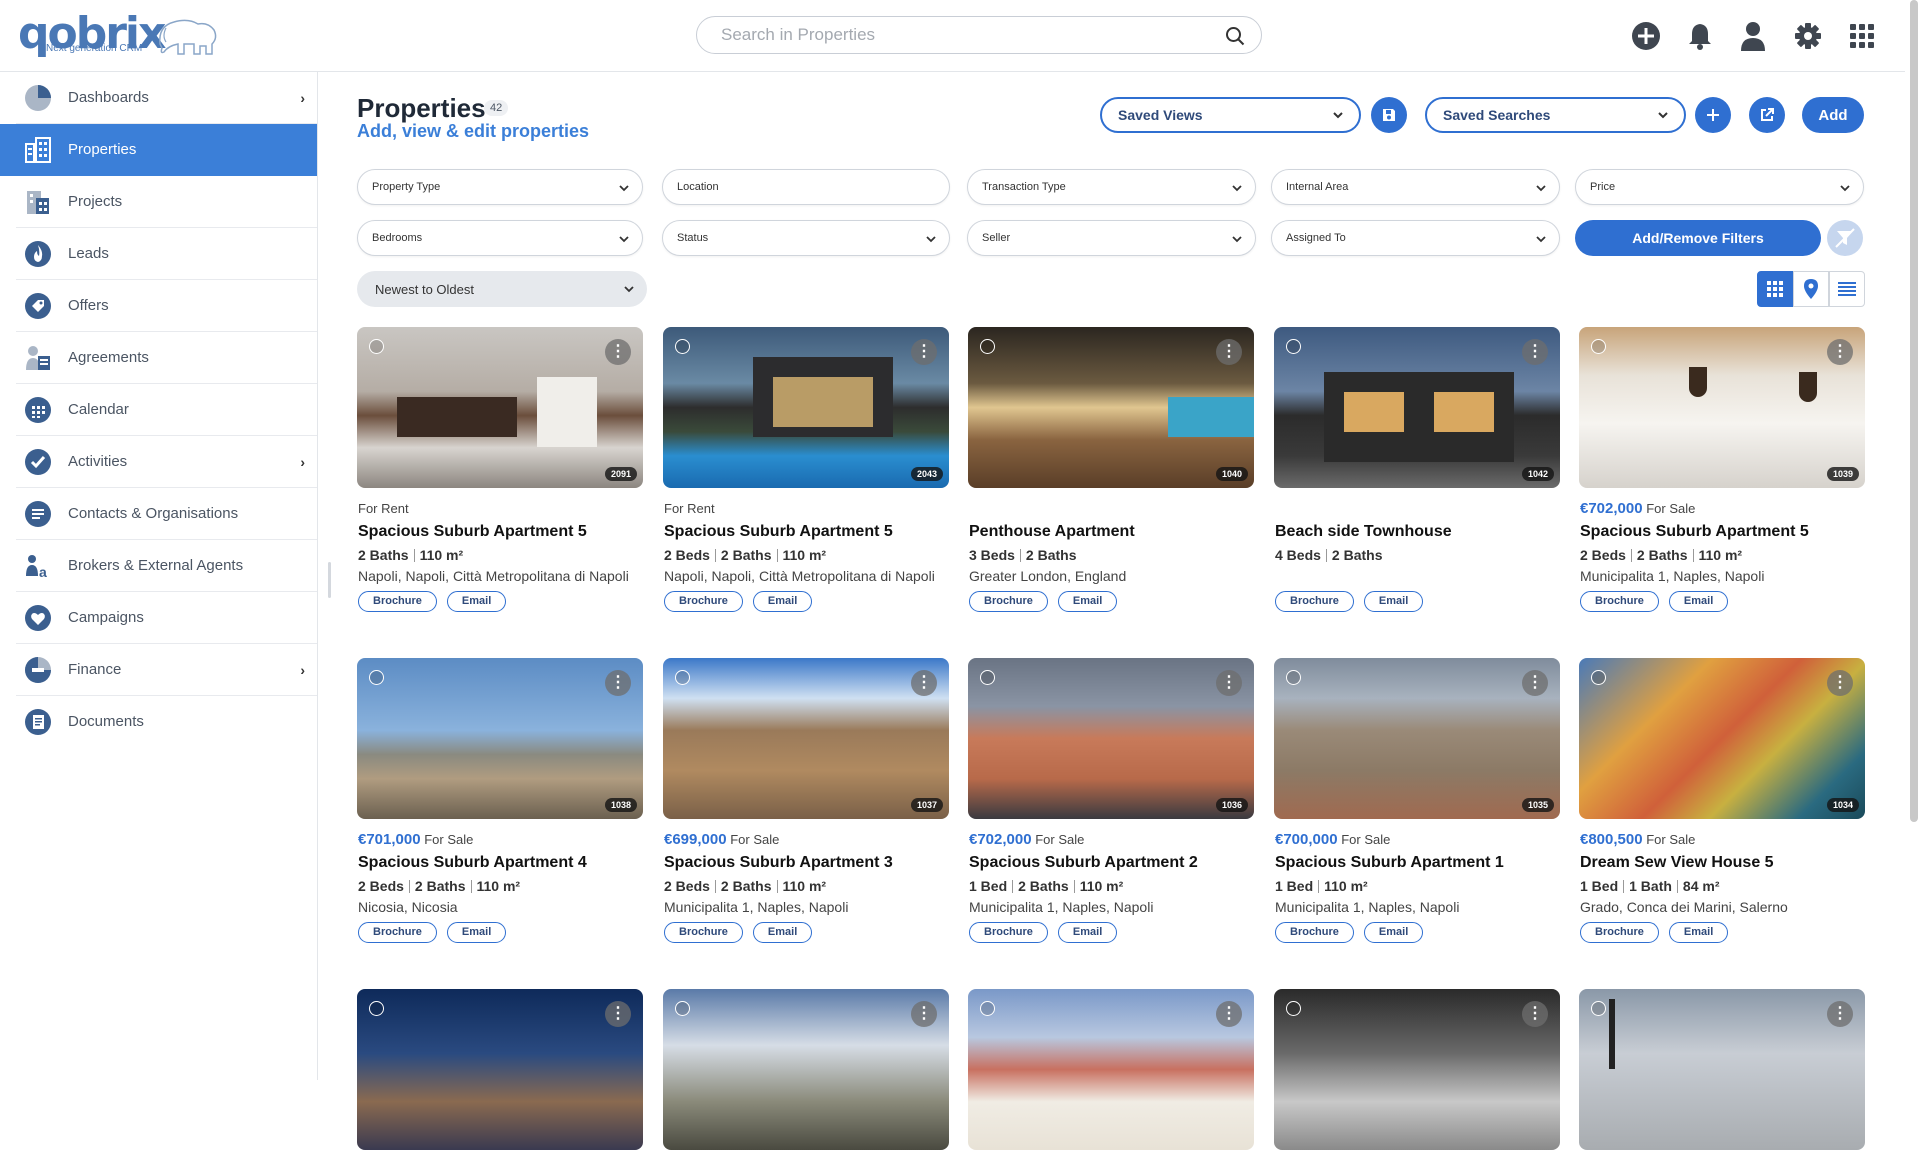  Describe the element at coordinates (158, 150) in the screenshot. I see `sidebar-item-properties: Properties` at that location.